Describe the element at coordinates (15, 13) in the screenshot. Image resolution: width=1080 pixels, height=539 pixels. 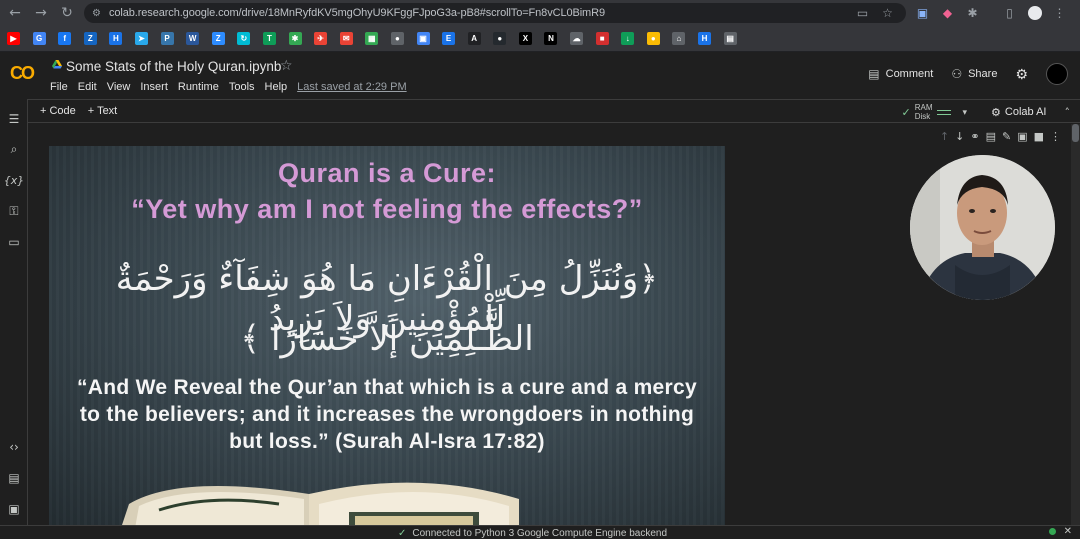
I see `back-arrow-icon: ←` at that location.